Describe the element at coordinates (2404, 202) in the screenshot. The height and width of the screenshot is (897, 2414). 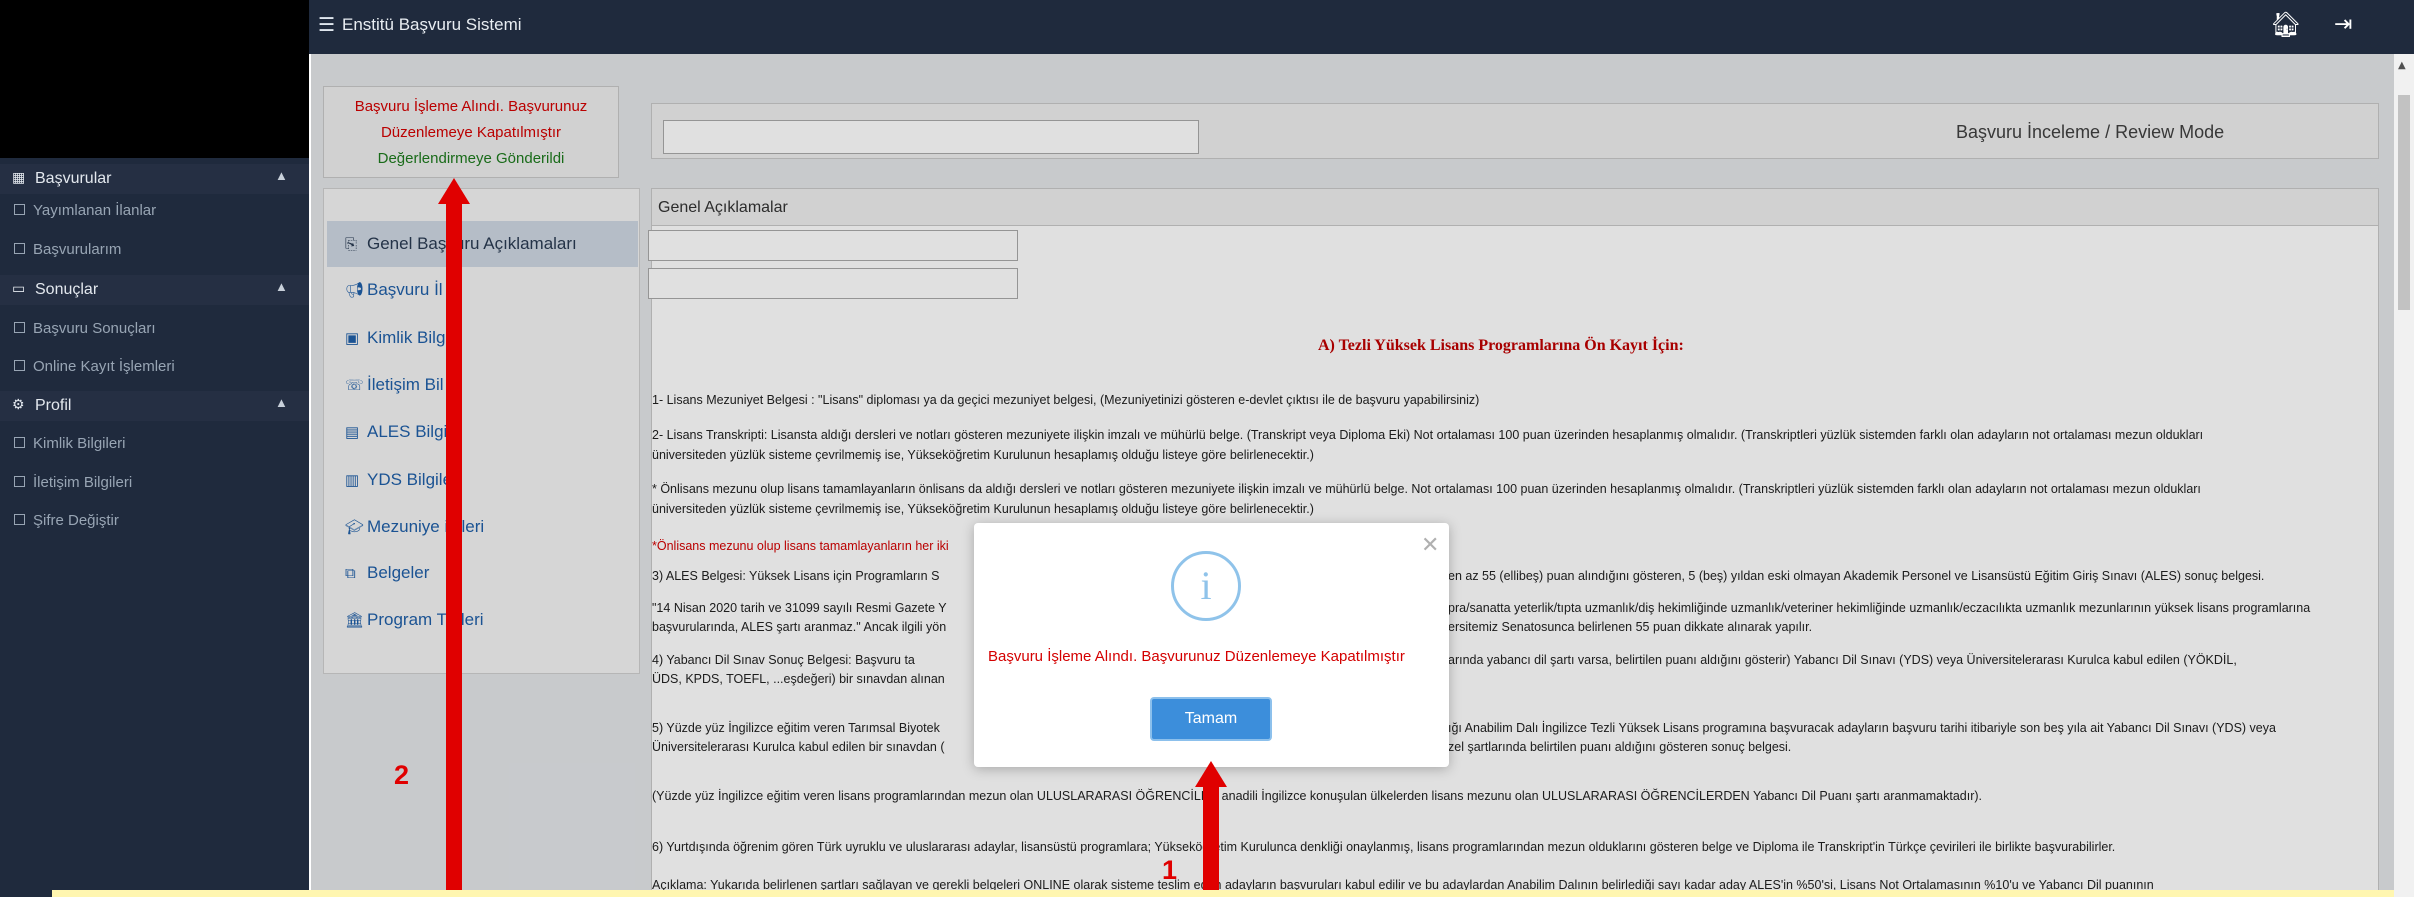
I see `scrollbar-thumb` at that location.